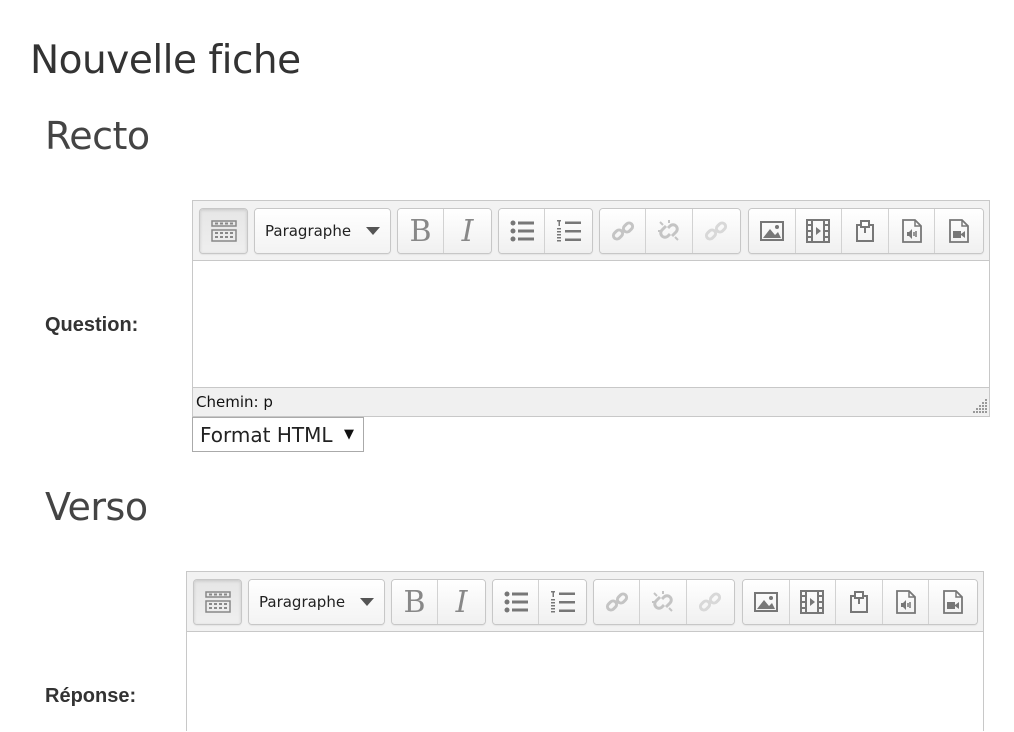 The width and height of the screenshot is (1014, 732). I want to click on question-content-area, so click(591, 323).